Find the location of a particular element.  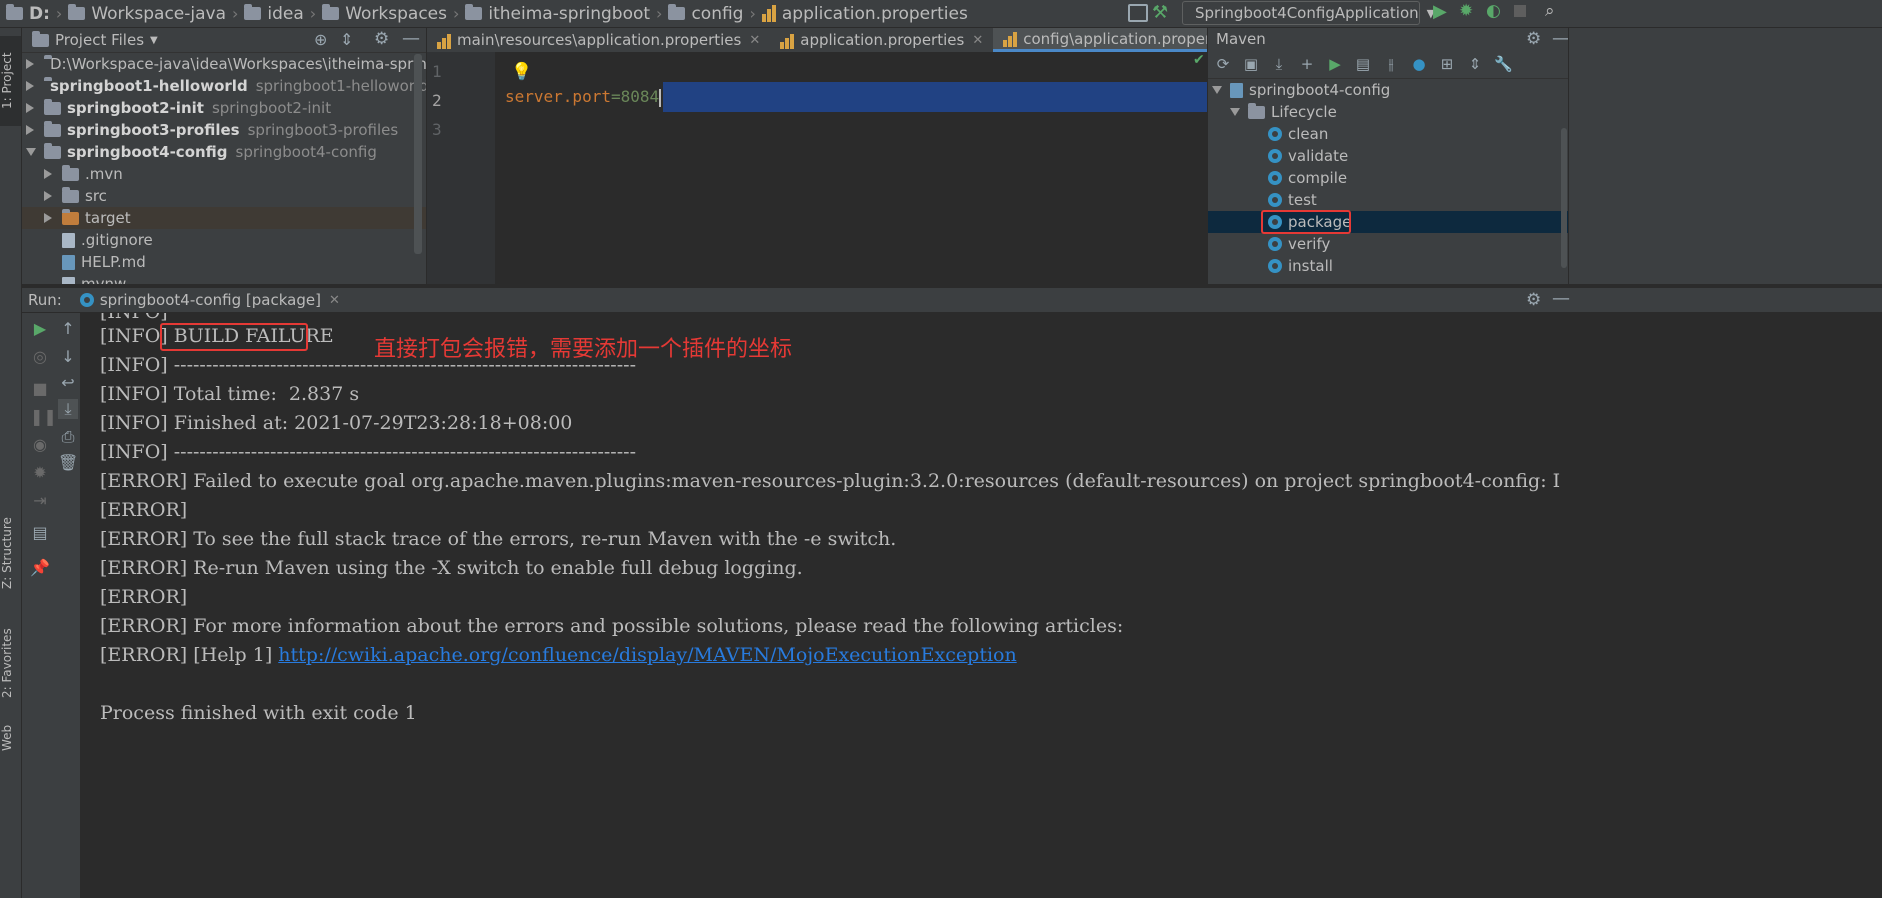

maven-scrollbar is located at coordinates (1564, 198).